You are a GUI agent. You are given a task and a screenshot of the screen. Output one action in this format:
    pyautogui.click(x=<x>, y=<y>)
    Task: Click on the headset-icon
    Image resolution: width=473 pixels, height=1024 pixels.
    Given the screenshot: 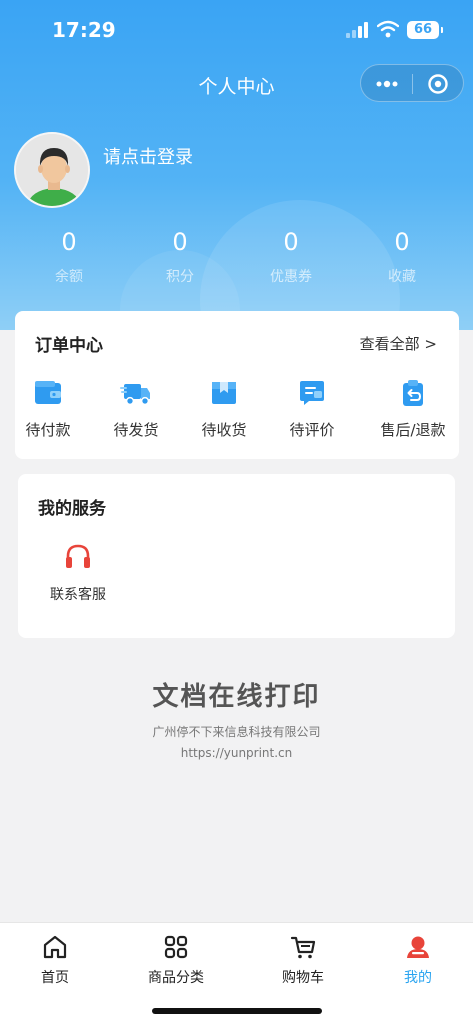 What is the action you would take?
    pyautogui.click(x=78, y=556)
    